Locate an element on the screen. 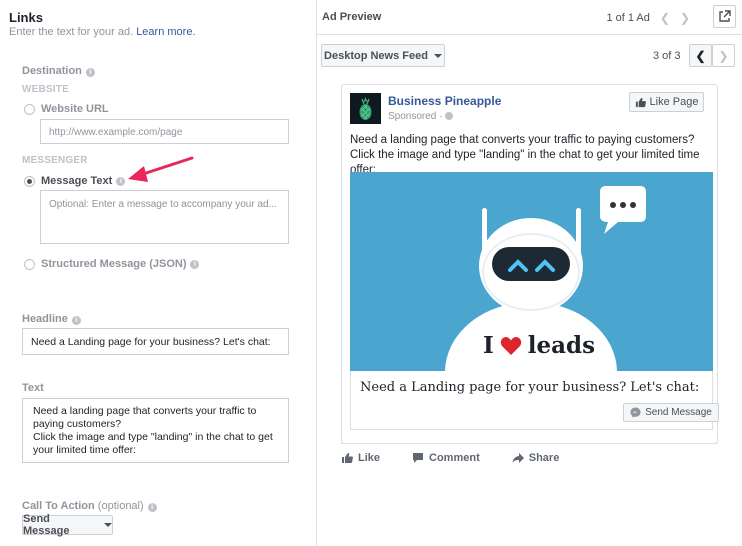 The width and height of the screenshot is (742, 546). card-divider is located at coordinates (529, 443).